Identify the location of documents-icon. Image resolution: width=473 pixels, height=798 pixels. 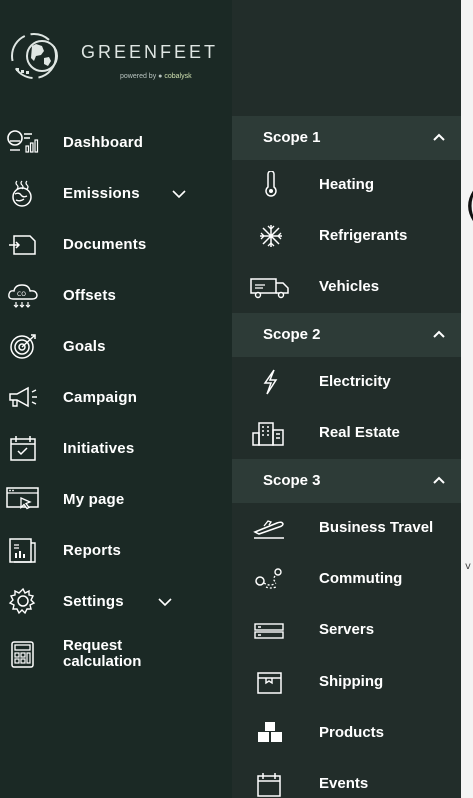
(22, 245).